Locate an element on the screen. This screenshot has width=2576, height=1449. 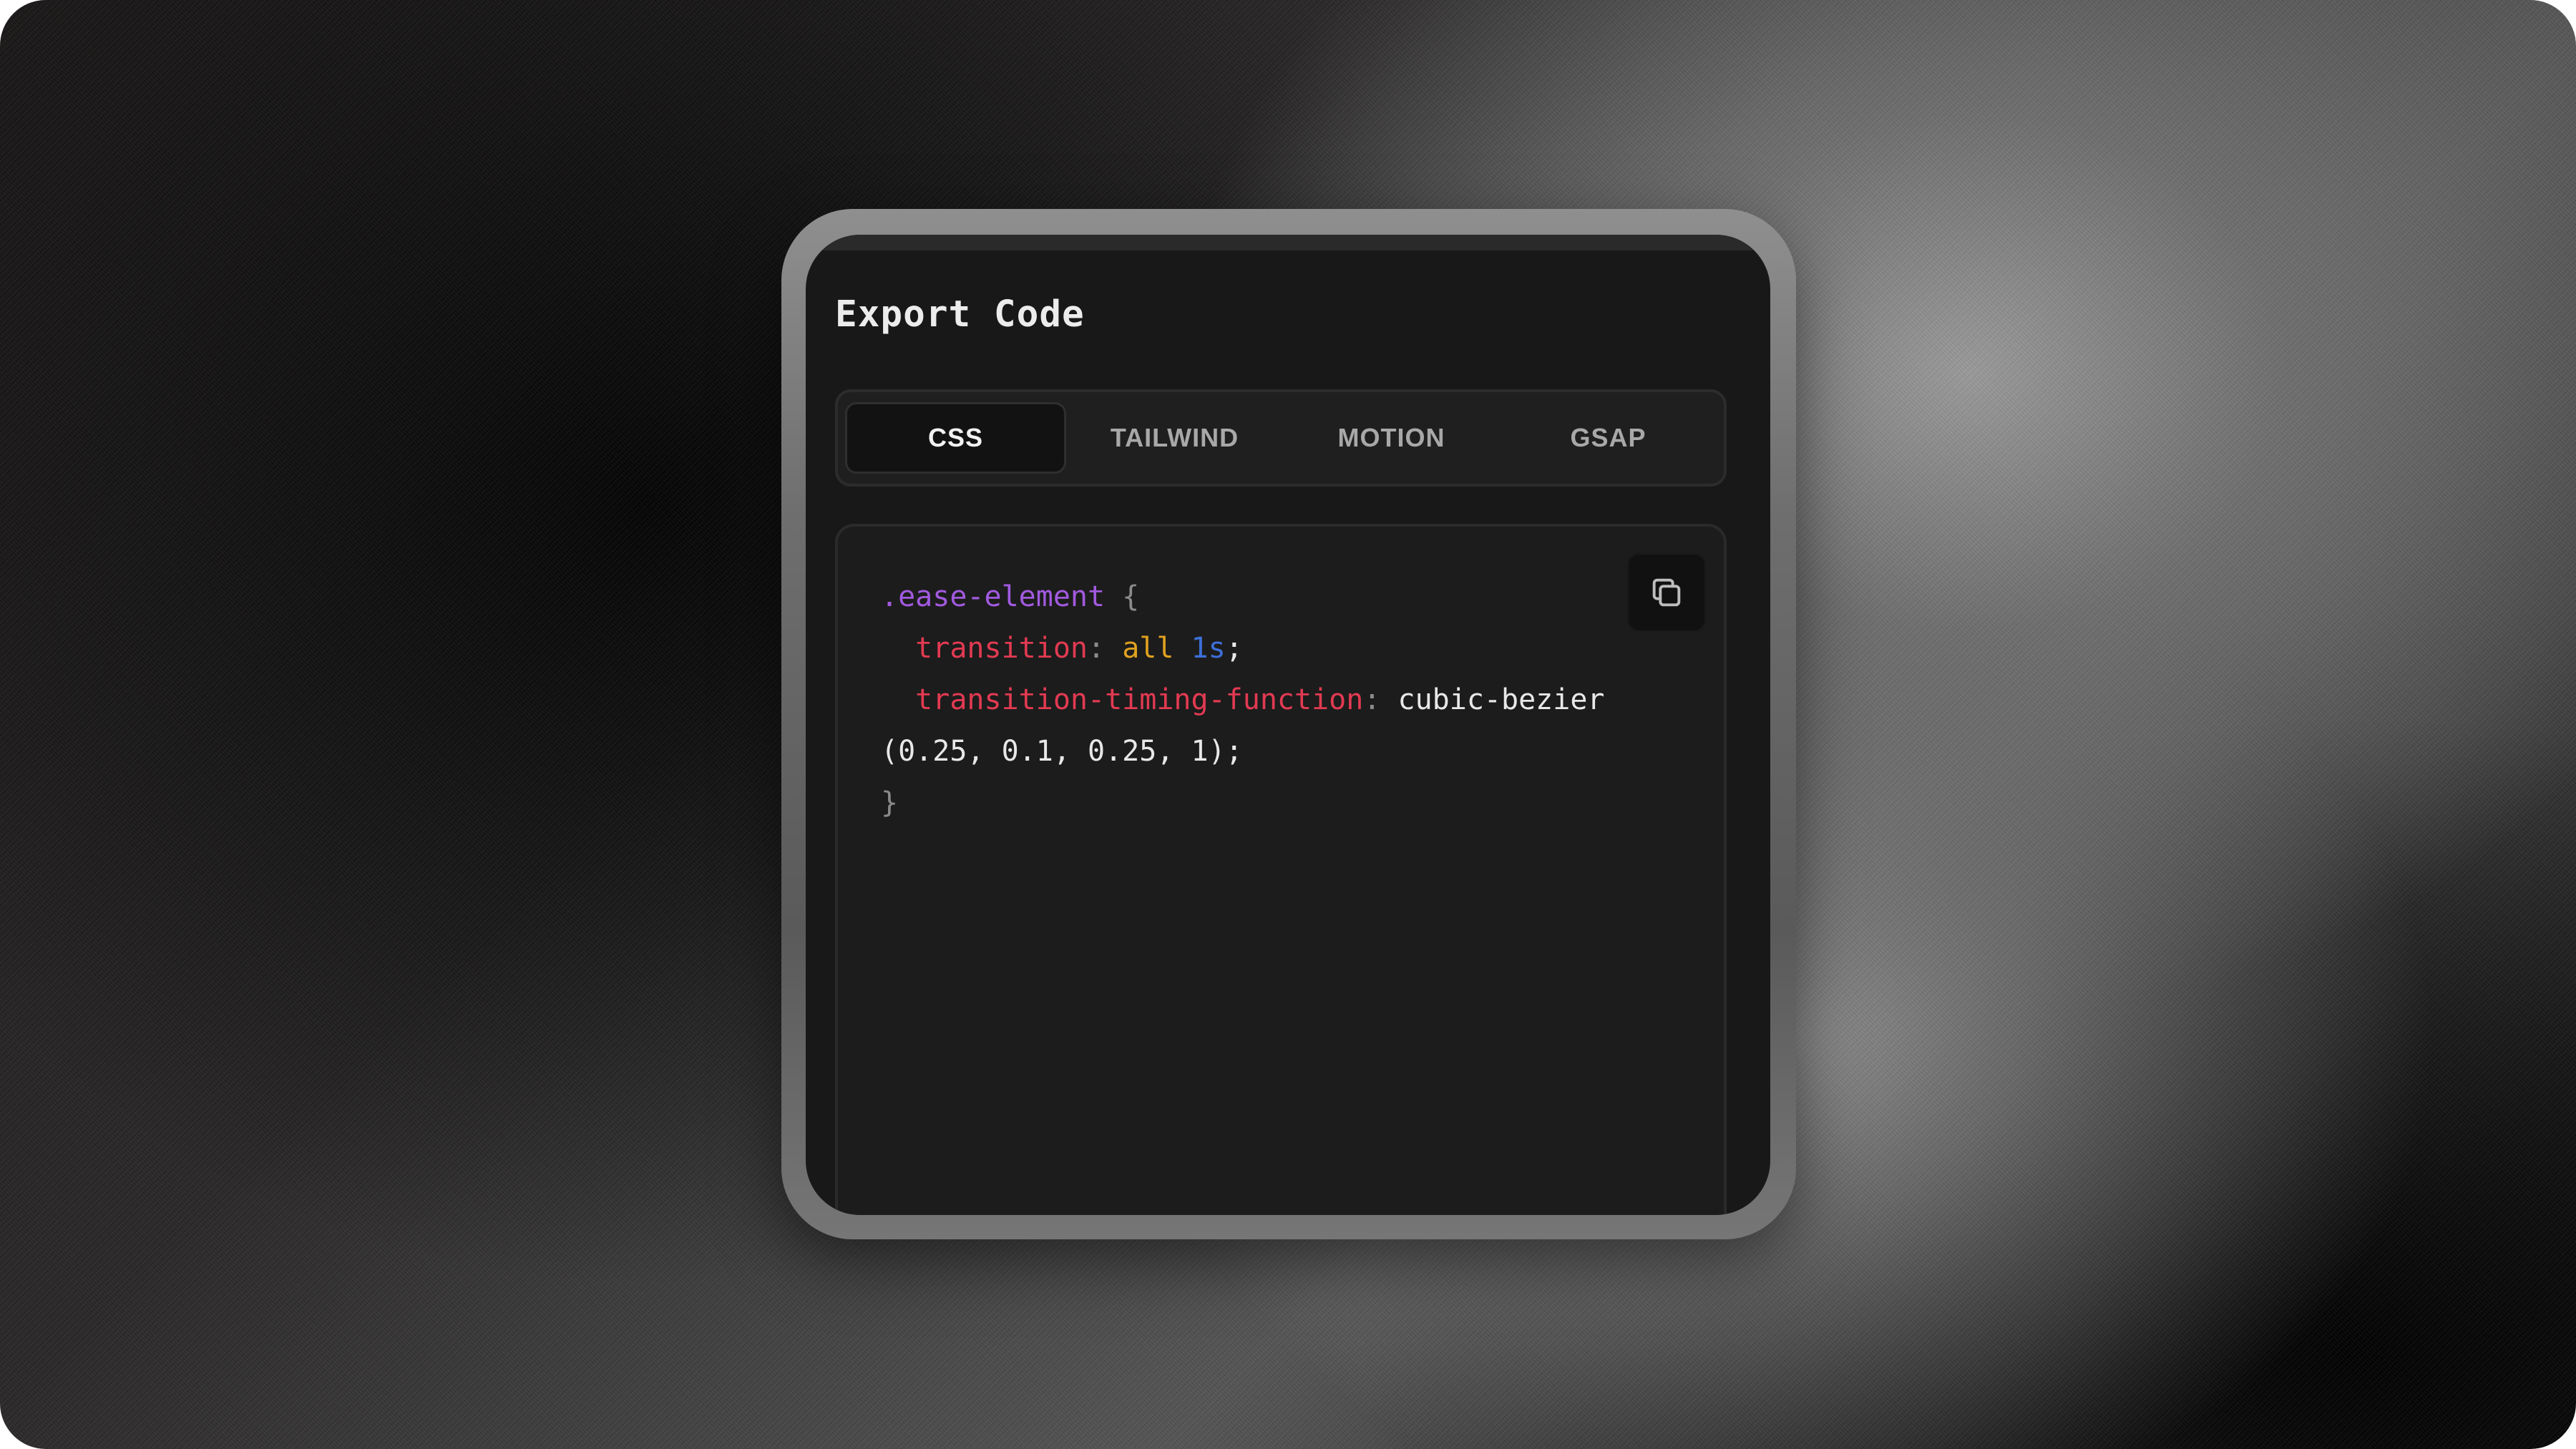
panel-top-strip is located at coordinates (1288, 242).